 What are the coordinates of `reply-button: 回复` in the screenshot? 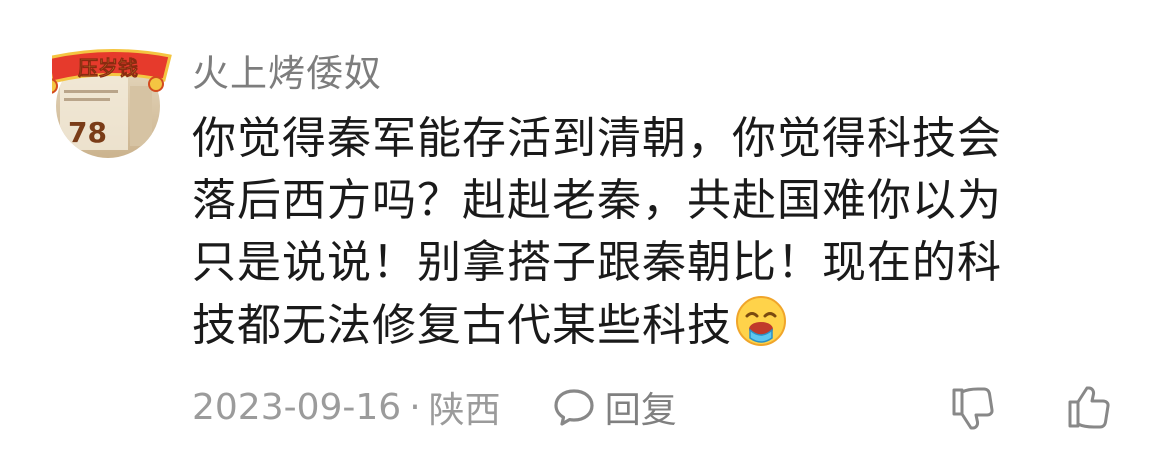 It's located at (615, 407).